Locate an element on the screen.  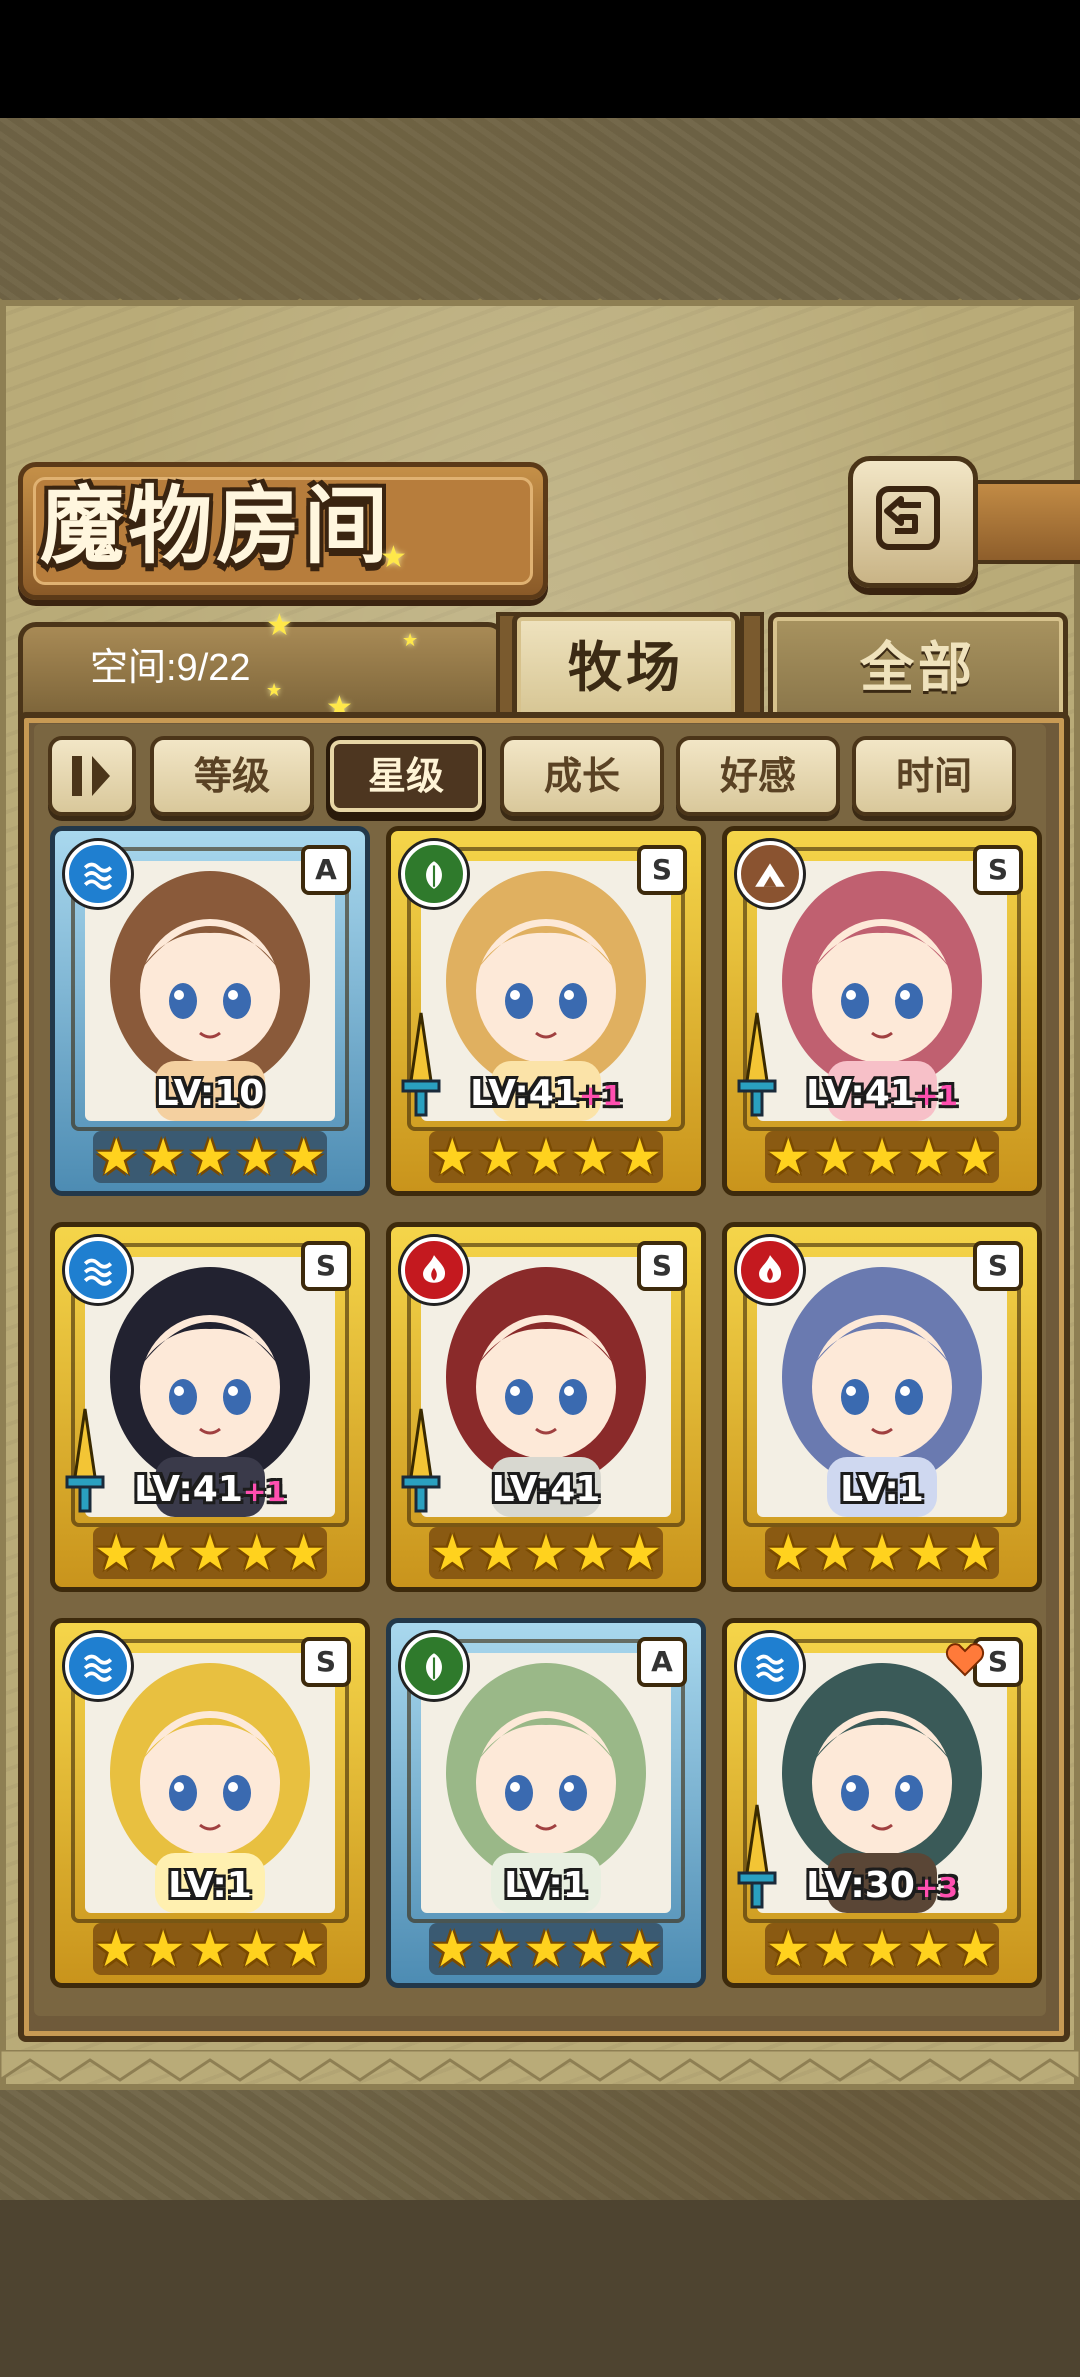
back-rail is located at coordinates (1024, 522).